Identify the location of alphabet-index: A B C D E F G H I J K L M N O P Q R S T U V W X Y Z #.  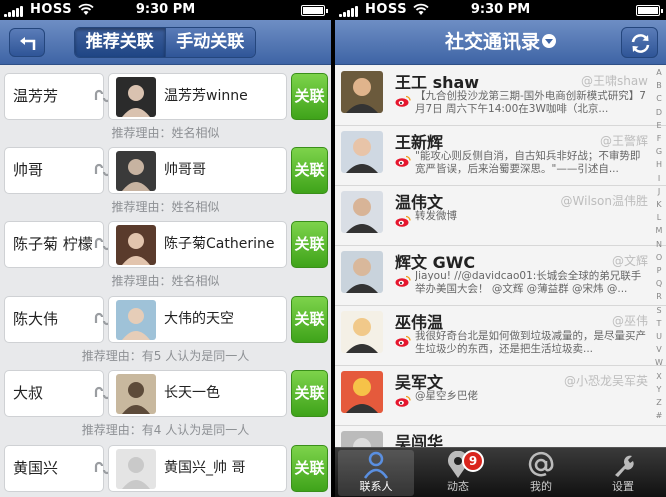
(659, 256).